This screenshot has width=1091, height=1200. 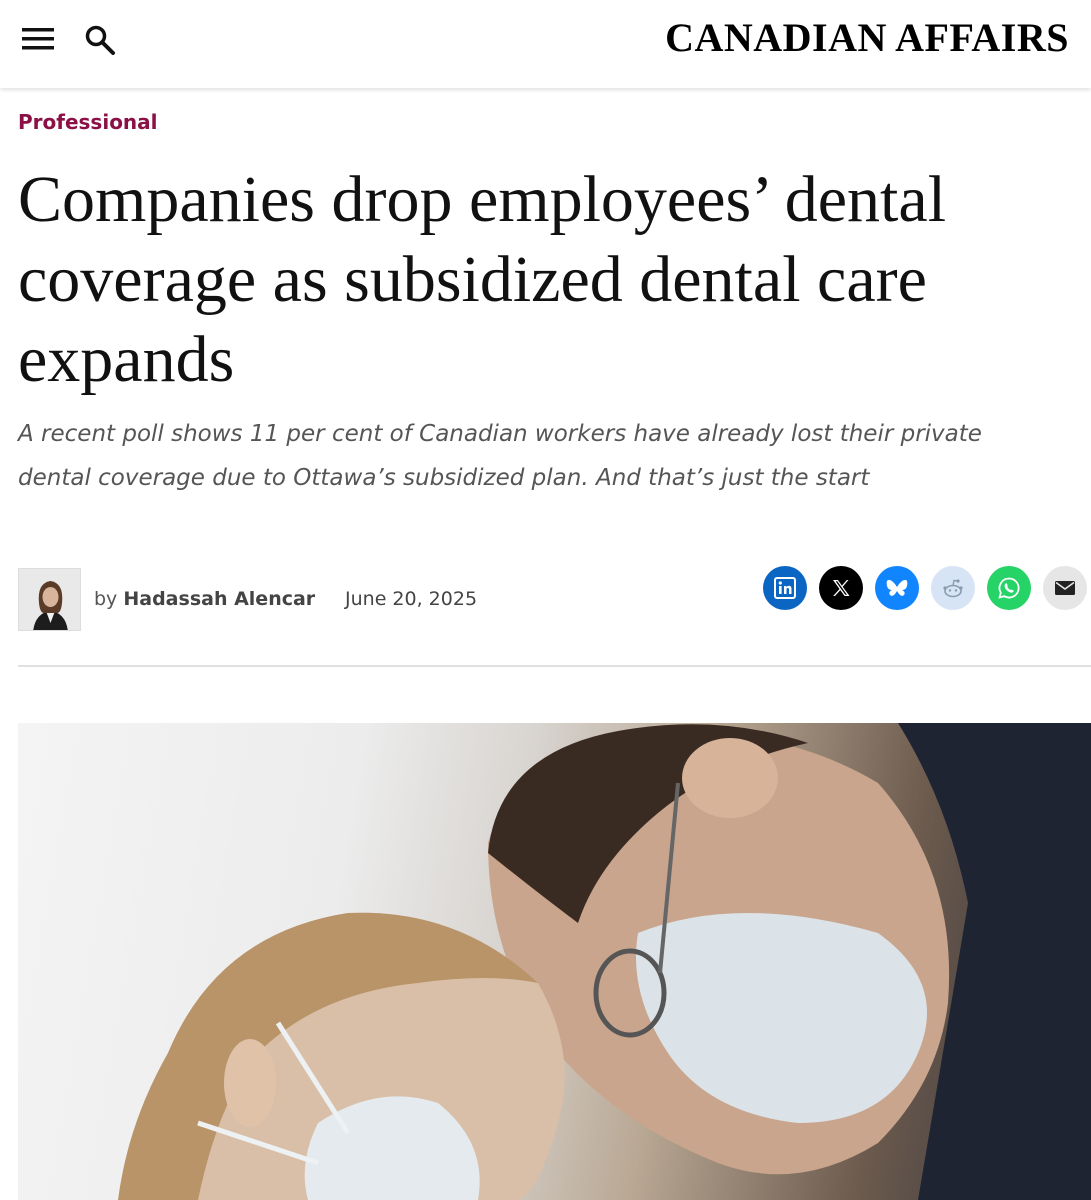 I want to click on author-avatar, so click(x=49, y=599).